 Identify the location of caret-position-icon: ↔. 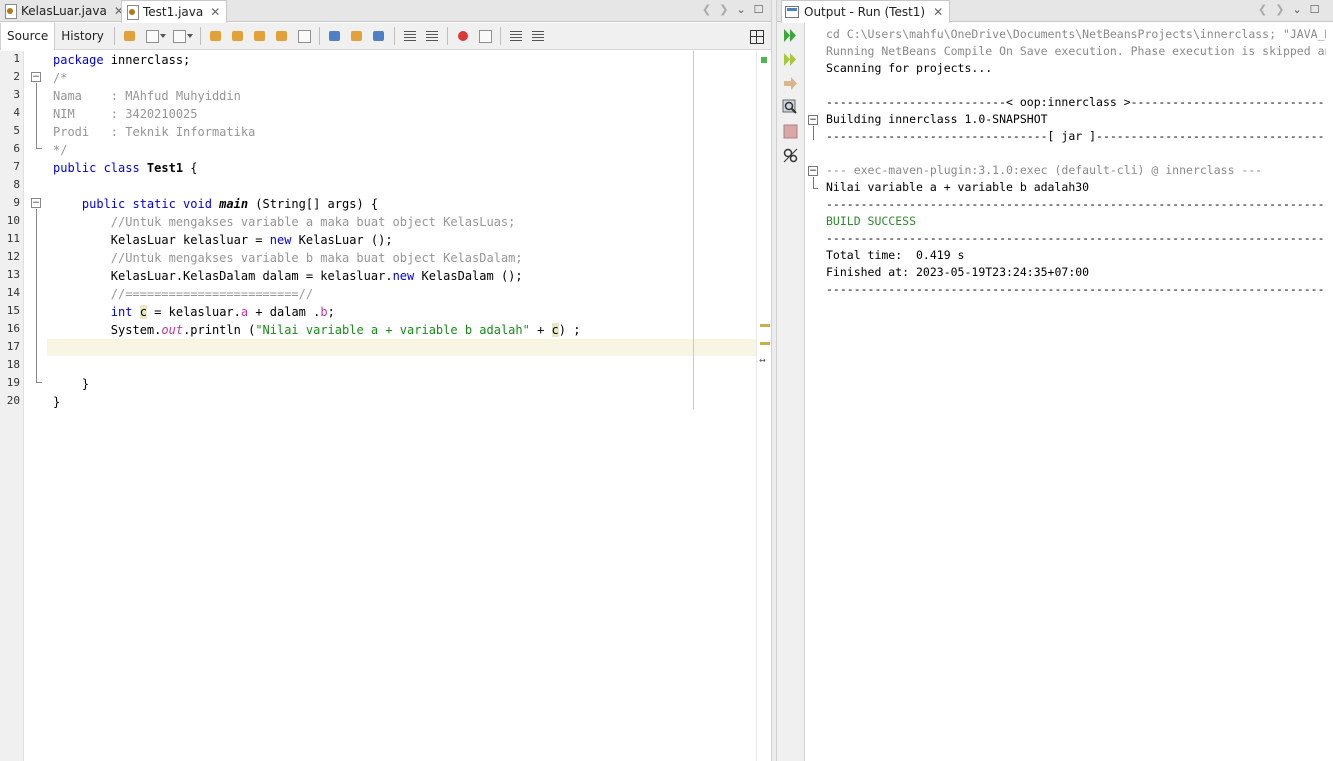
(762, 360).